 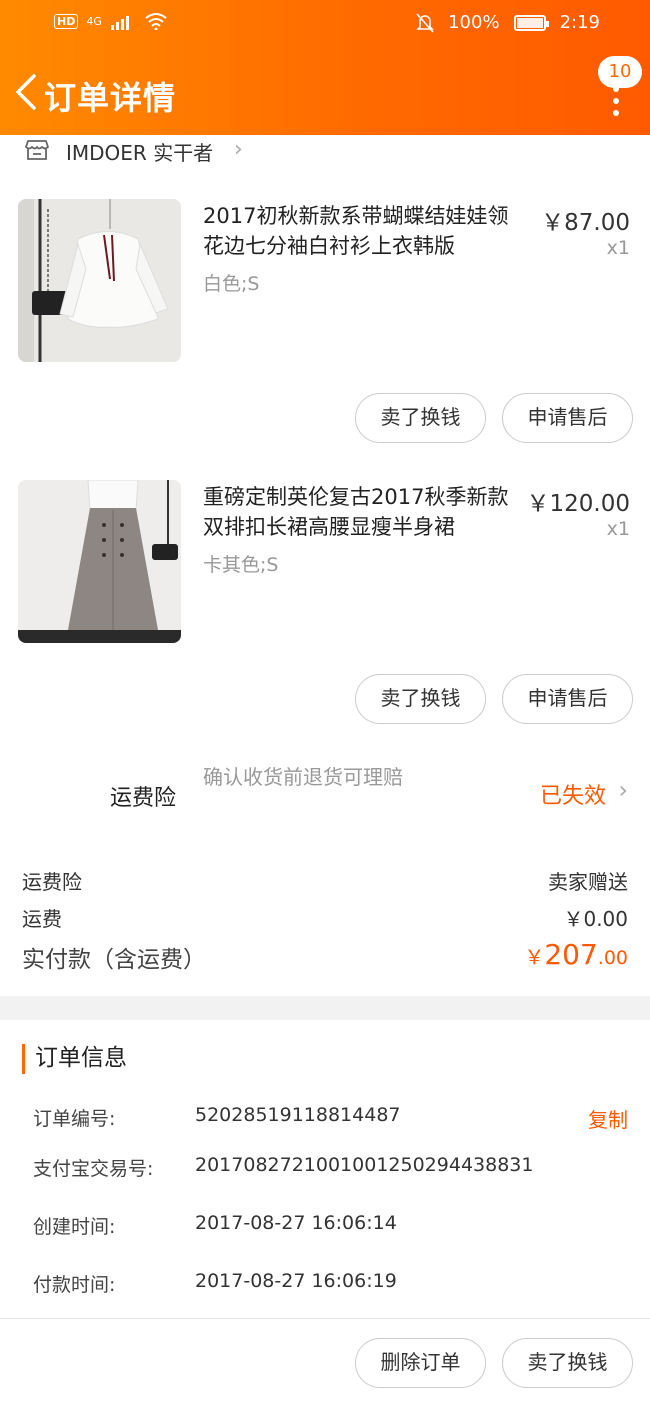 What do you see at coordinates (588, 882) in the screenshot?
I see `fee-value: 卖家赠送` at bounding box center [588, 882].